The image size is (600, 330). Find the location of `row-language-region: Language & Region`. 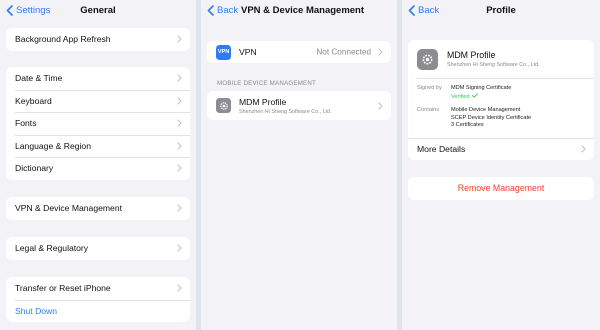

row-language-region: Language & Region is located at coordinates (98, 146).